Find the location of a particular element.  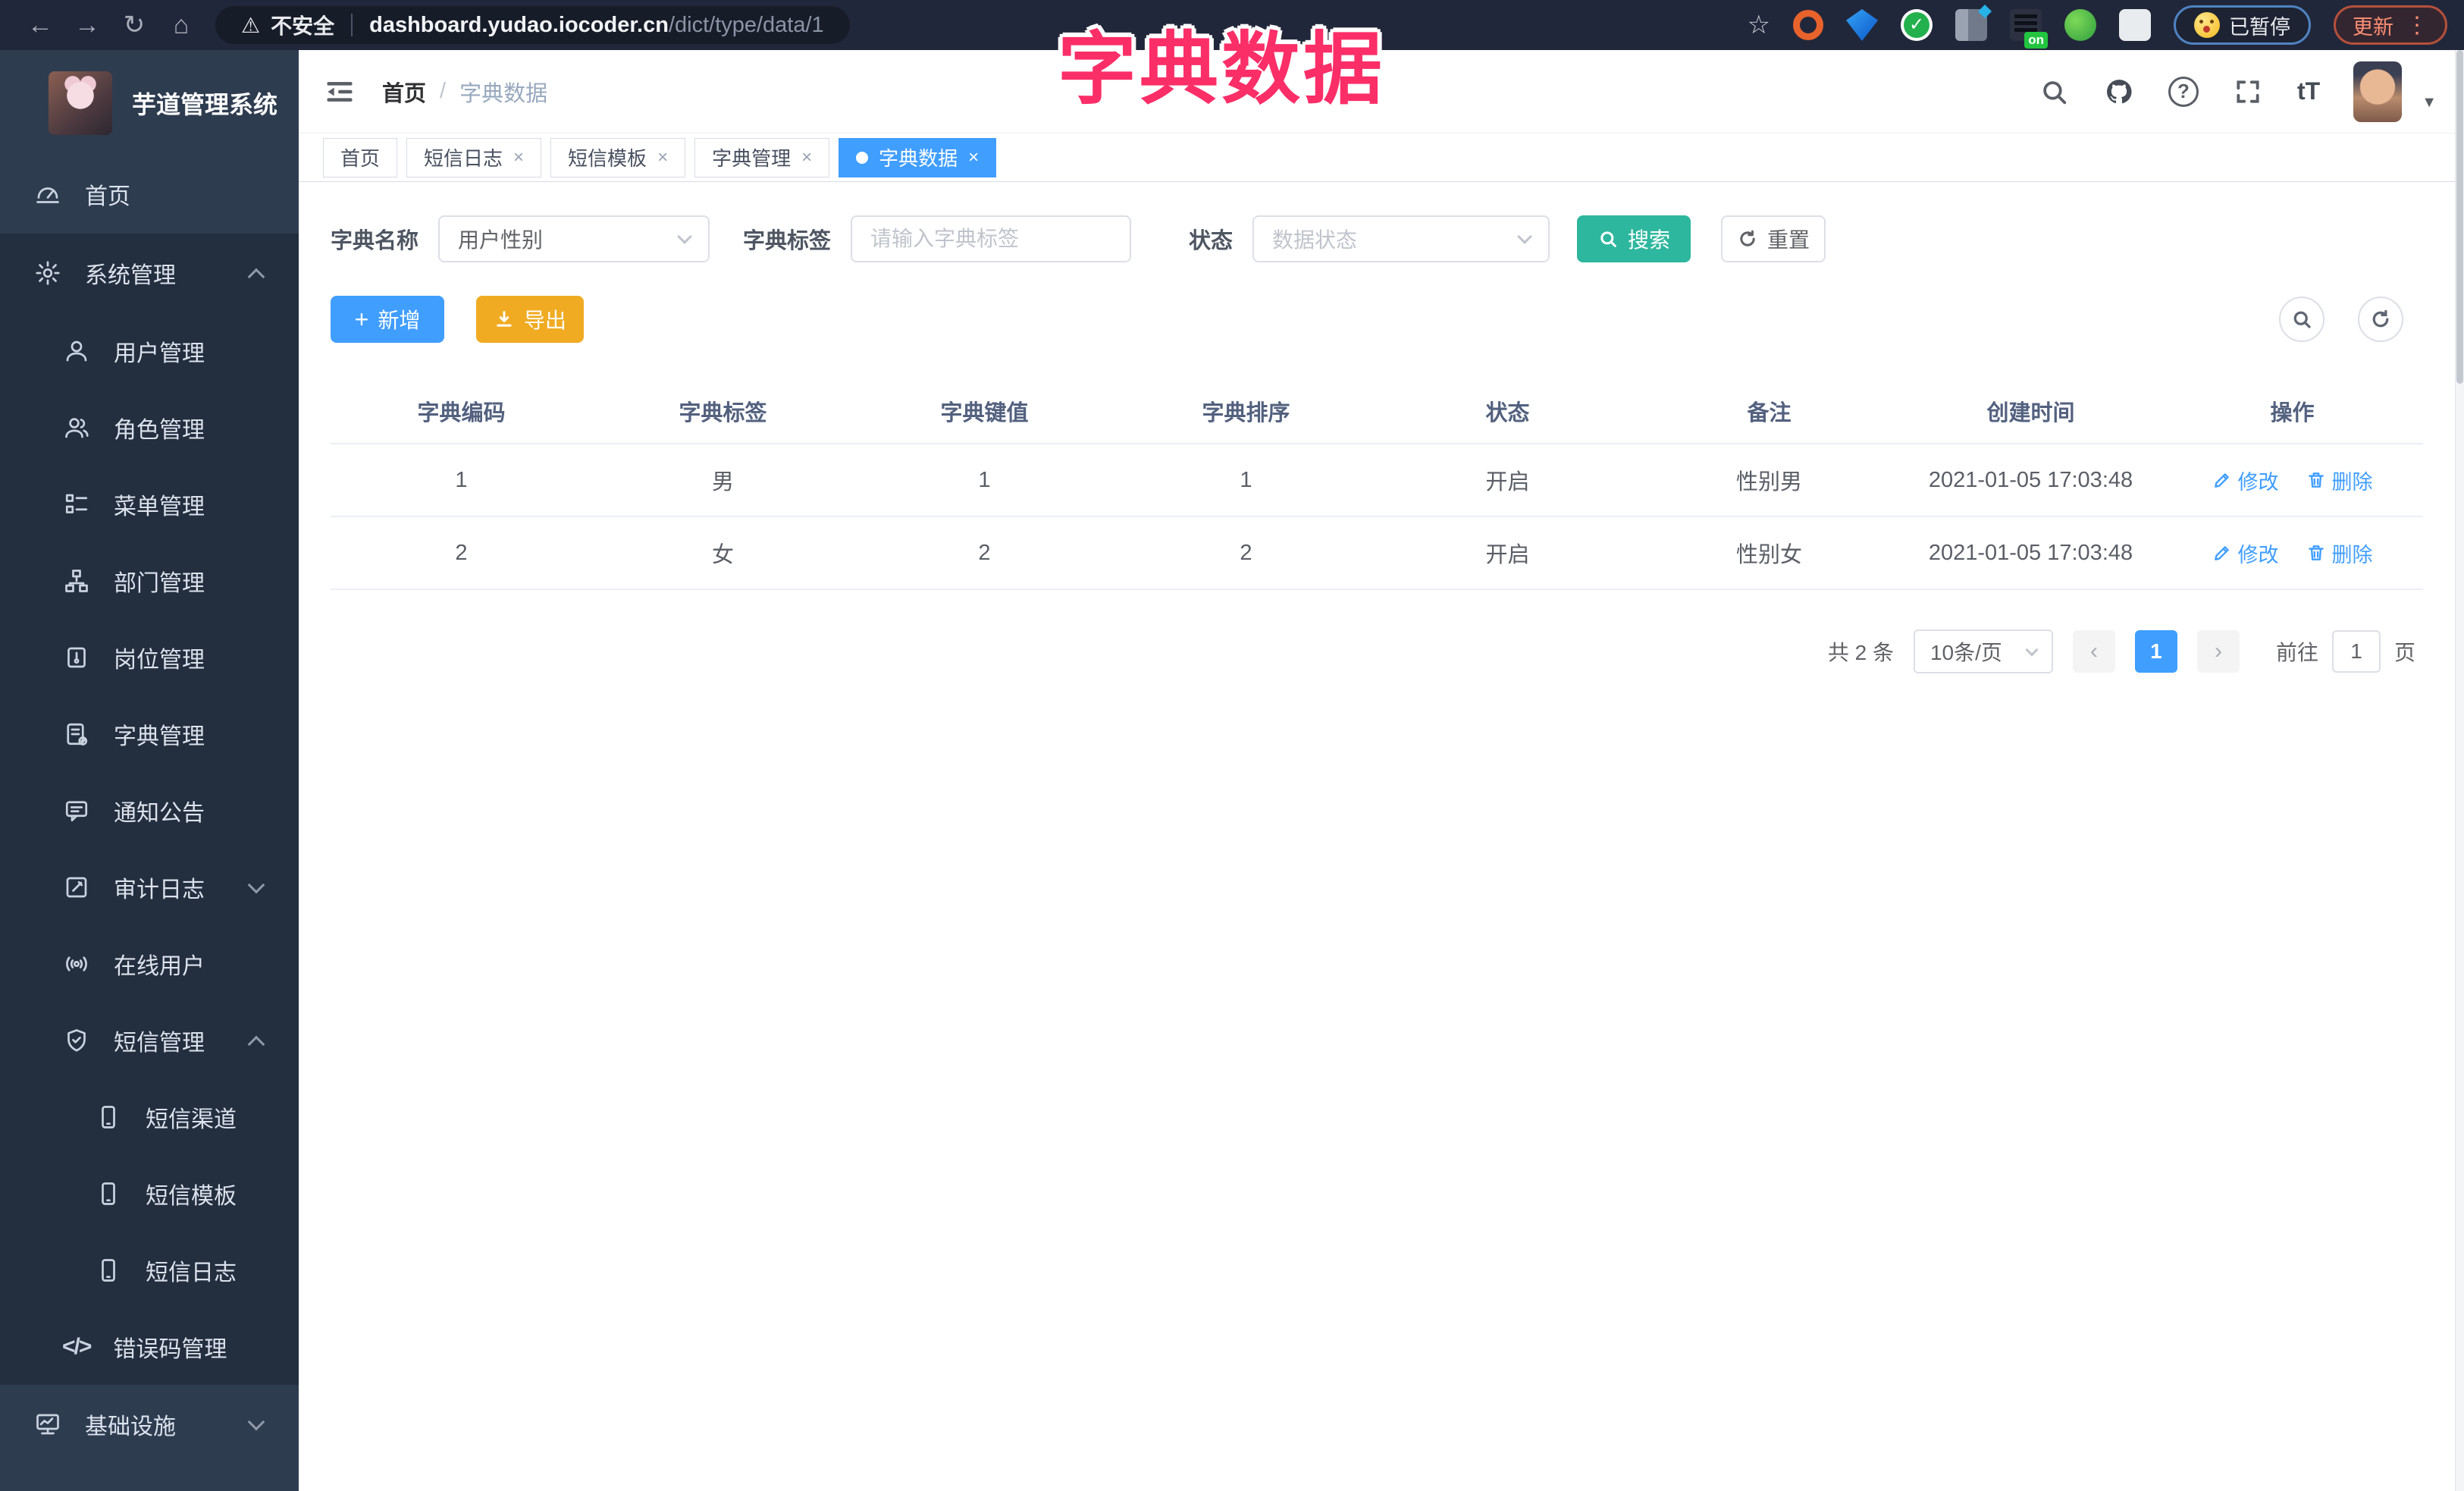

extension-check-icon is located at coordinates (1917, 25).